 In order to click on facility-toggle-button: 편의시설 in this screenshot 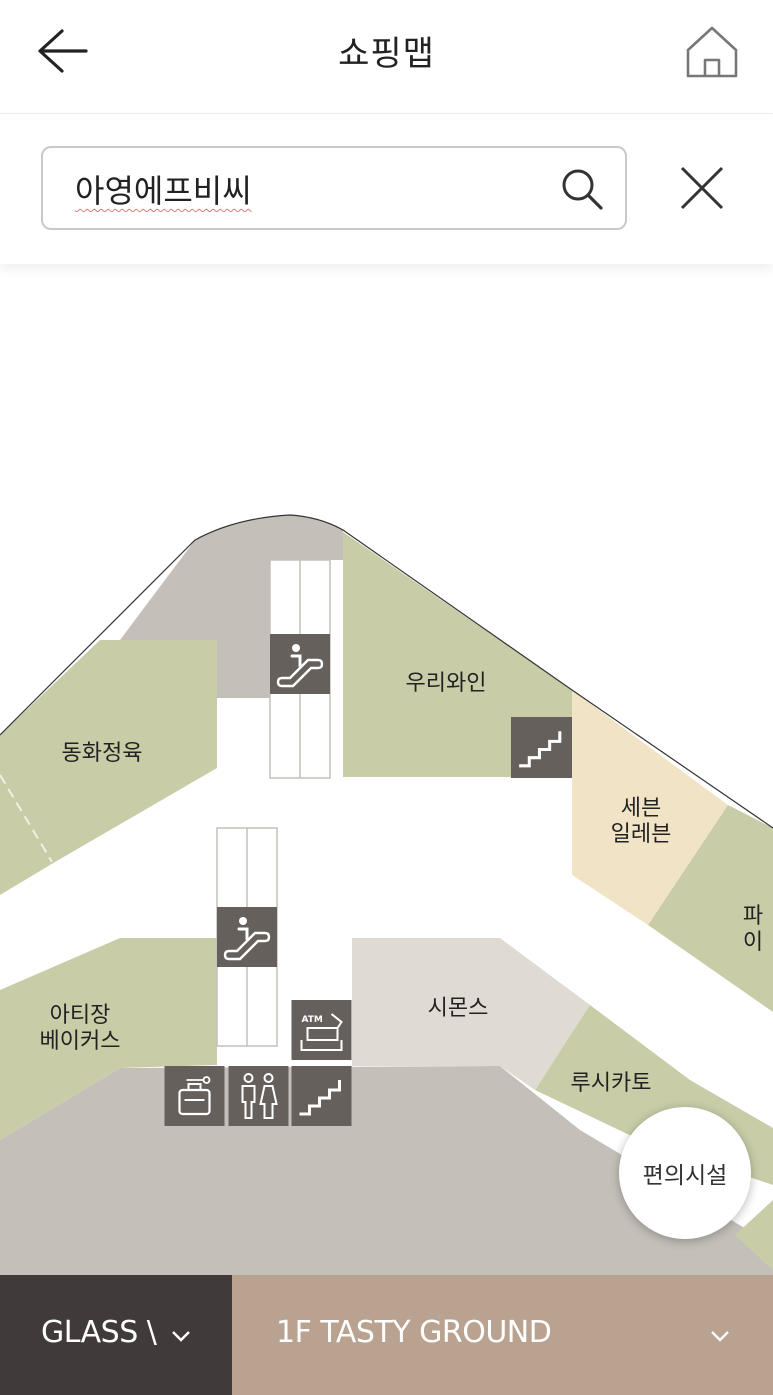, I will do `click(685, 1173)`.